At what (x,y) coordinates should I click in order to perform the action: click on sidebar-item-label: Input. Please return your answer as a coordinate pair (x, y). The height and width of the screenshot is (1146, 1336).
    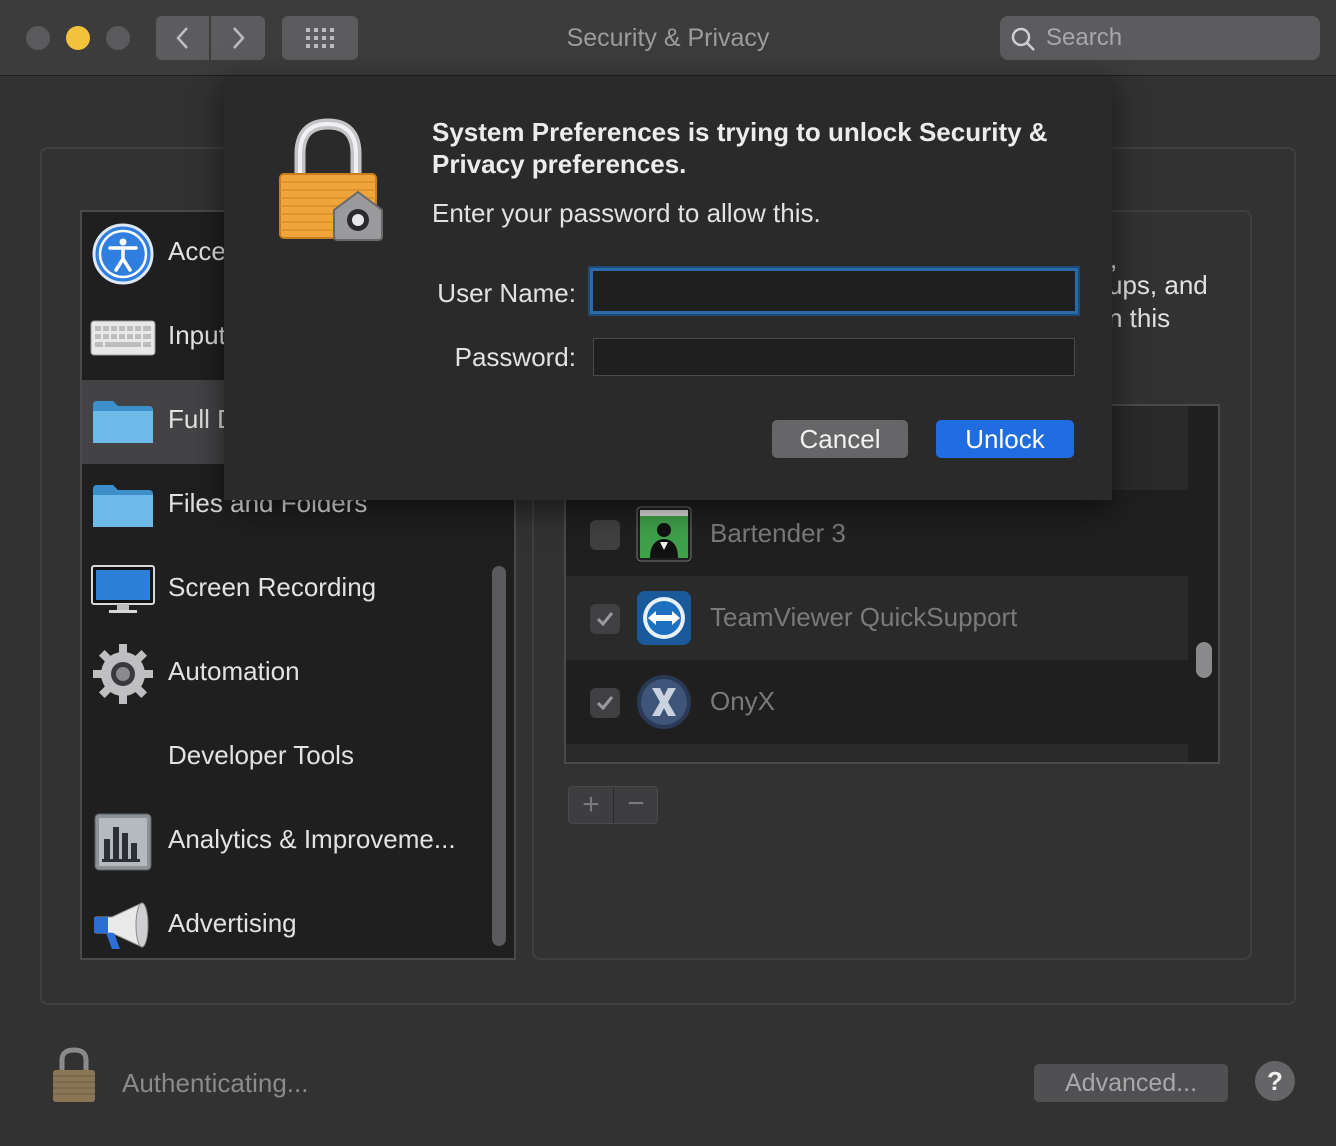
    Looking at the image, I should click on (197, 335).